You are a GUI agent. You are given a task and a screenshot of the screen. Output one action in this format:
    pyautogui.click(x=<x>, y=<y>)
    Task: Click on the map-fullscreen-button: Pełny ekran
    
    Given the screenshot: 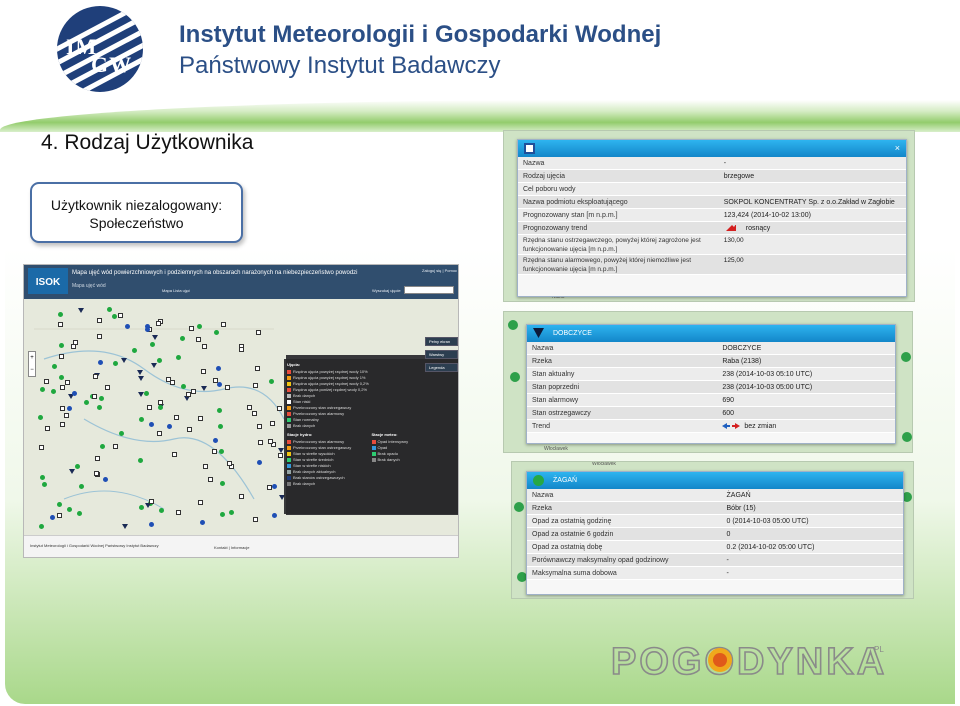 What is the action you would take?
    pyautogui.click(x=441, y=341)
    